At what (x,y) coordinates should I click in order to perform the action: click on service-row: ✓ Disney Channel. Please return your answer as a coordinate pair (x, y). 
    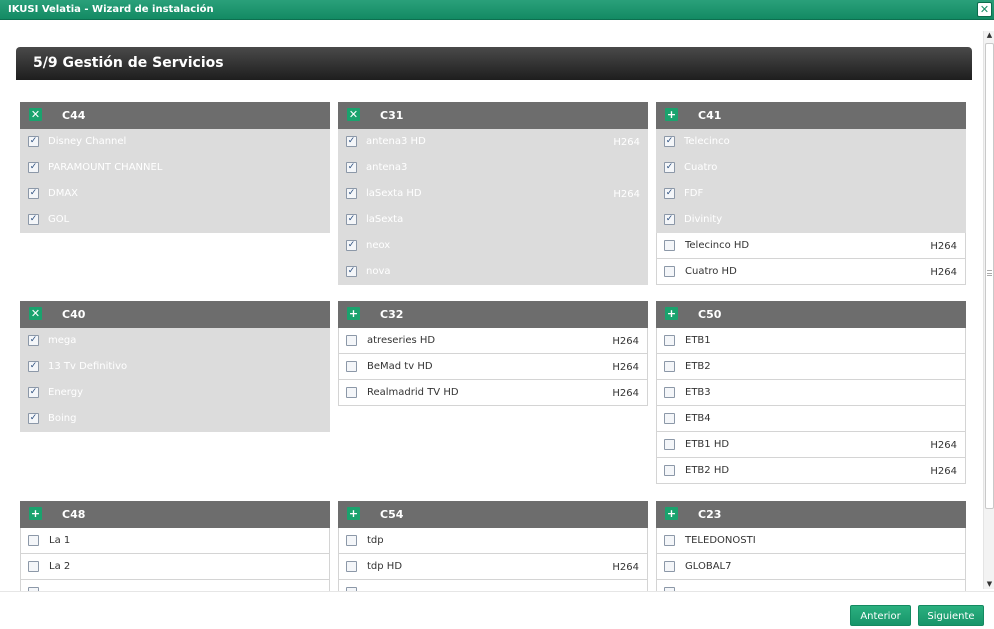
    Looking at the image, I should click on (175, 142).